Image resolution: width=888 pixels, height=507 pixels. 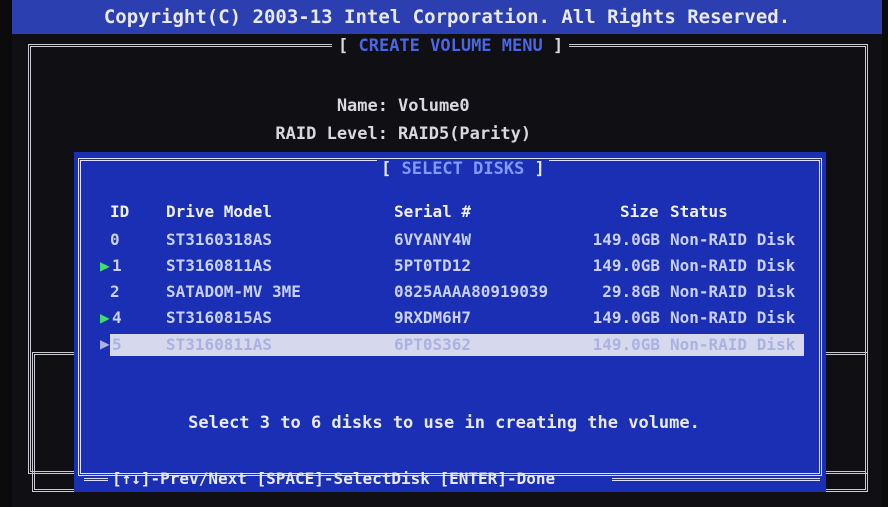 I want to click on disk-serial: 6VYANY4W, so click(x=433, y=239).